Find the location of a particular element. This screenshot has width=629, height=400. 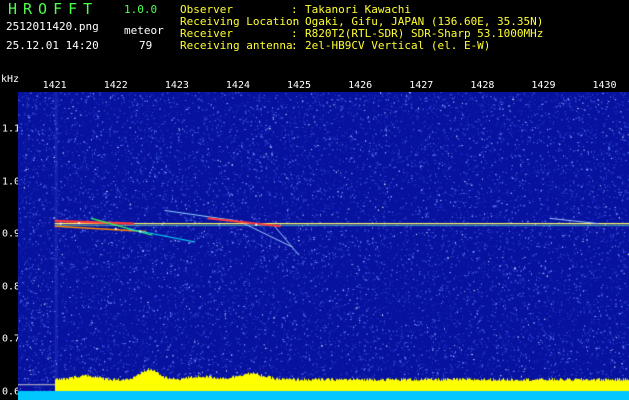

antenna-label: Receiving antenna is located at coordinates (236, 45).